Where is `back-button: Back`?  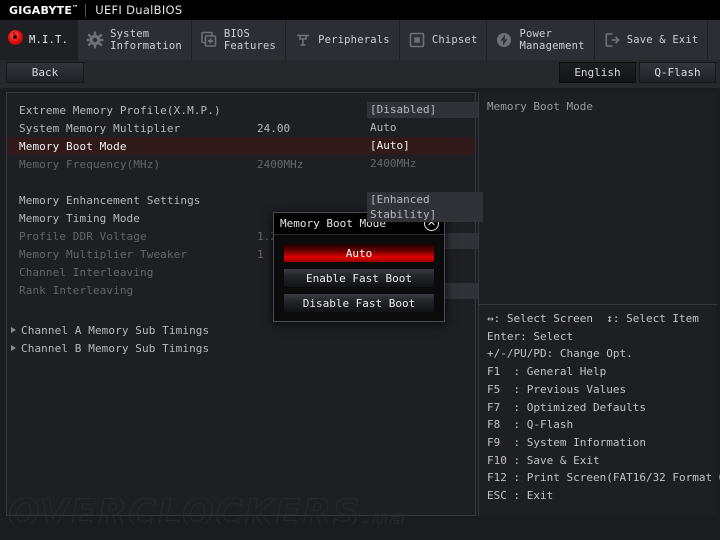
back-button: Back is located at coordinates (45, 72).